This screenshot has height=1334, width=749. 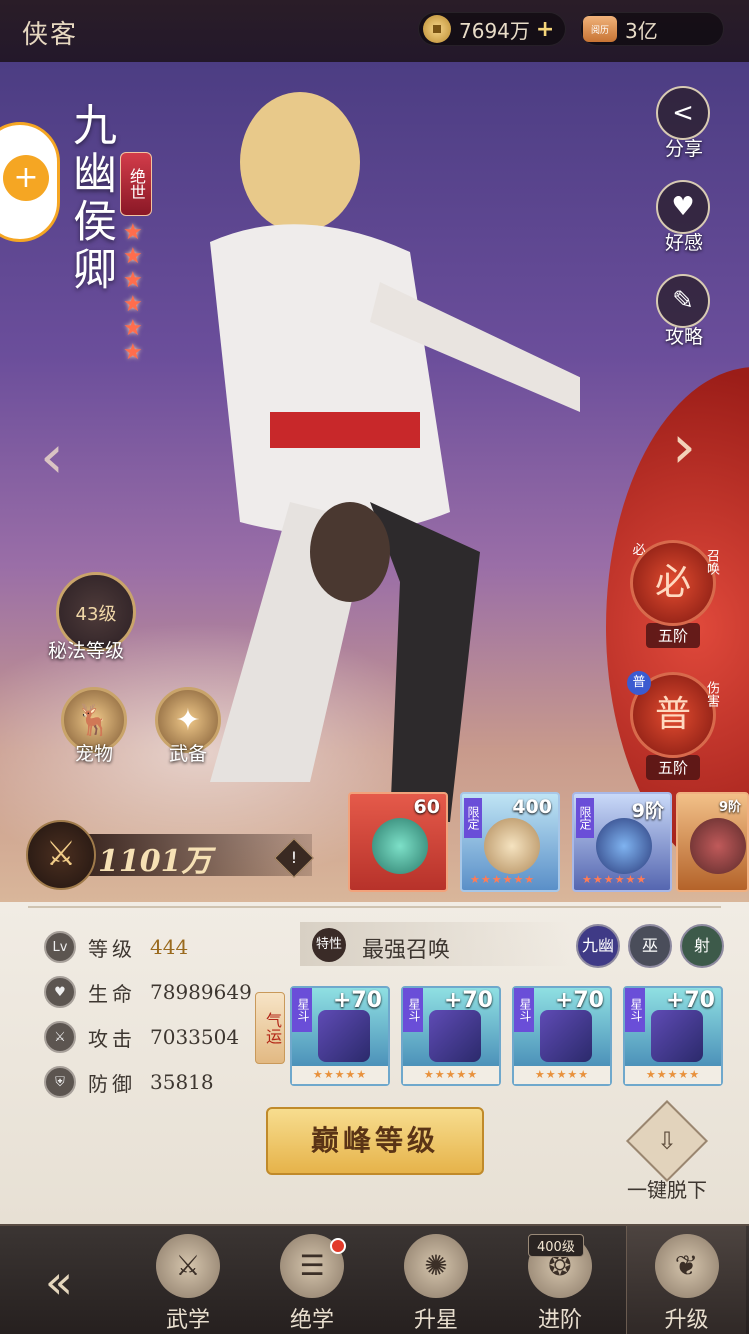 I want to click on tab-advance: ❂ 400级 进阶, so click(x=560, y=1280).